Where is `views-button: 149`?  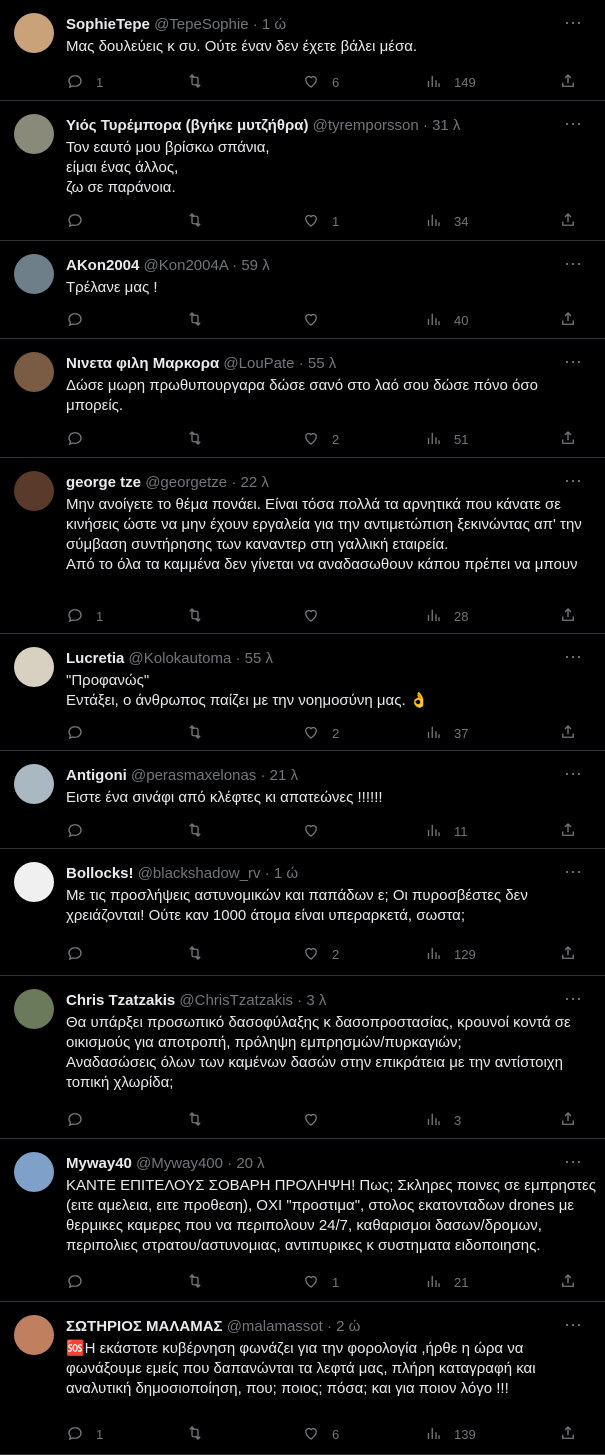 views-button: 149 is located at coordinates (450, 82).